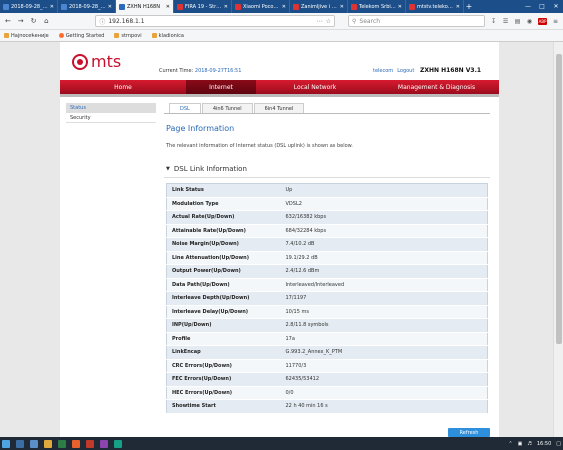 Image resolution: width=563 pixels, height=450 pixels. I want to click on url-text: 192.168.1.1, so click(126, 21).